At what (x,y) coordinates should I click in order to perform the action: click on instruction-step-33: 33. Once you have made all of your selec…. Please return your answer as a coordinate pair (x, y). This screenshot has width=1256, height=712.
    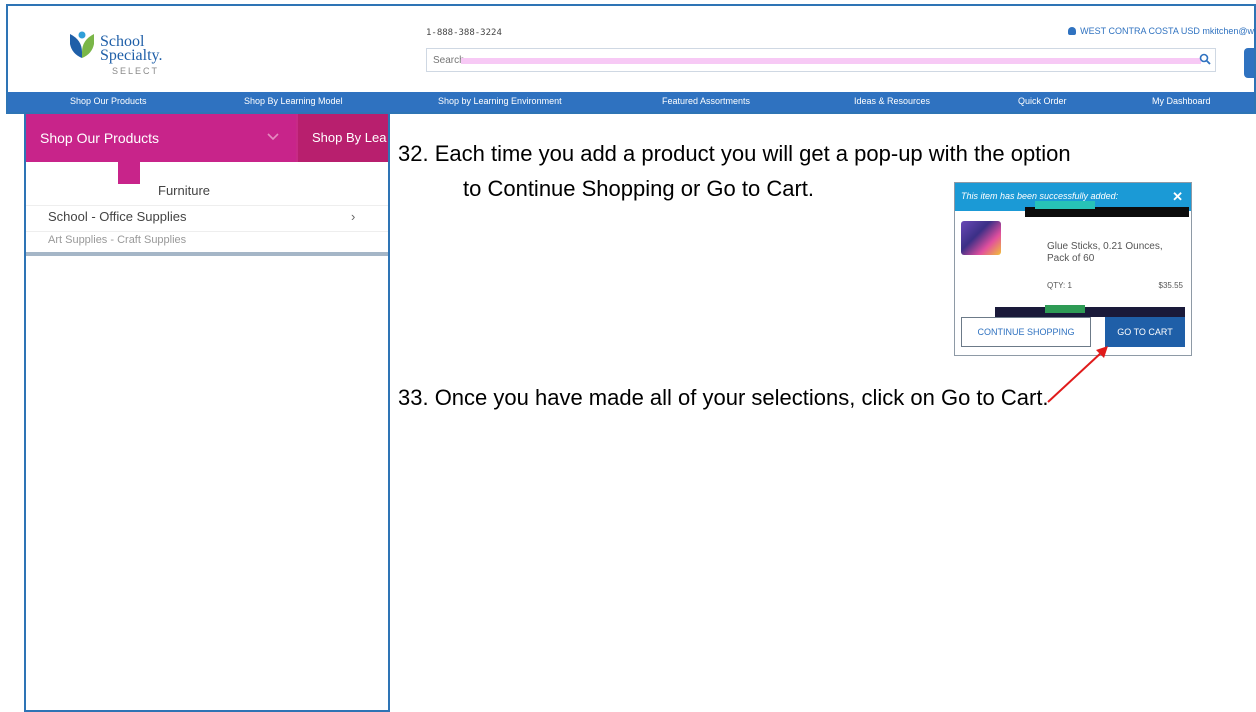
    Looking at the image, I should click on (723, 397).